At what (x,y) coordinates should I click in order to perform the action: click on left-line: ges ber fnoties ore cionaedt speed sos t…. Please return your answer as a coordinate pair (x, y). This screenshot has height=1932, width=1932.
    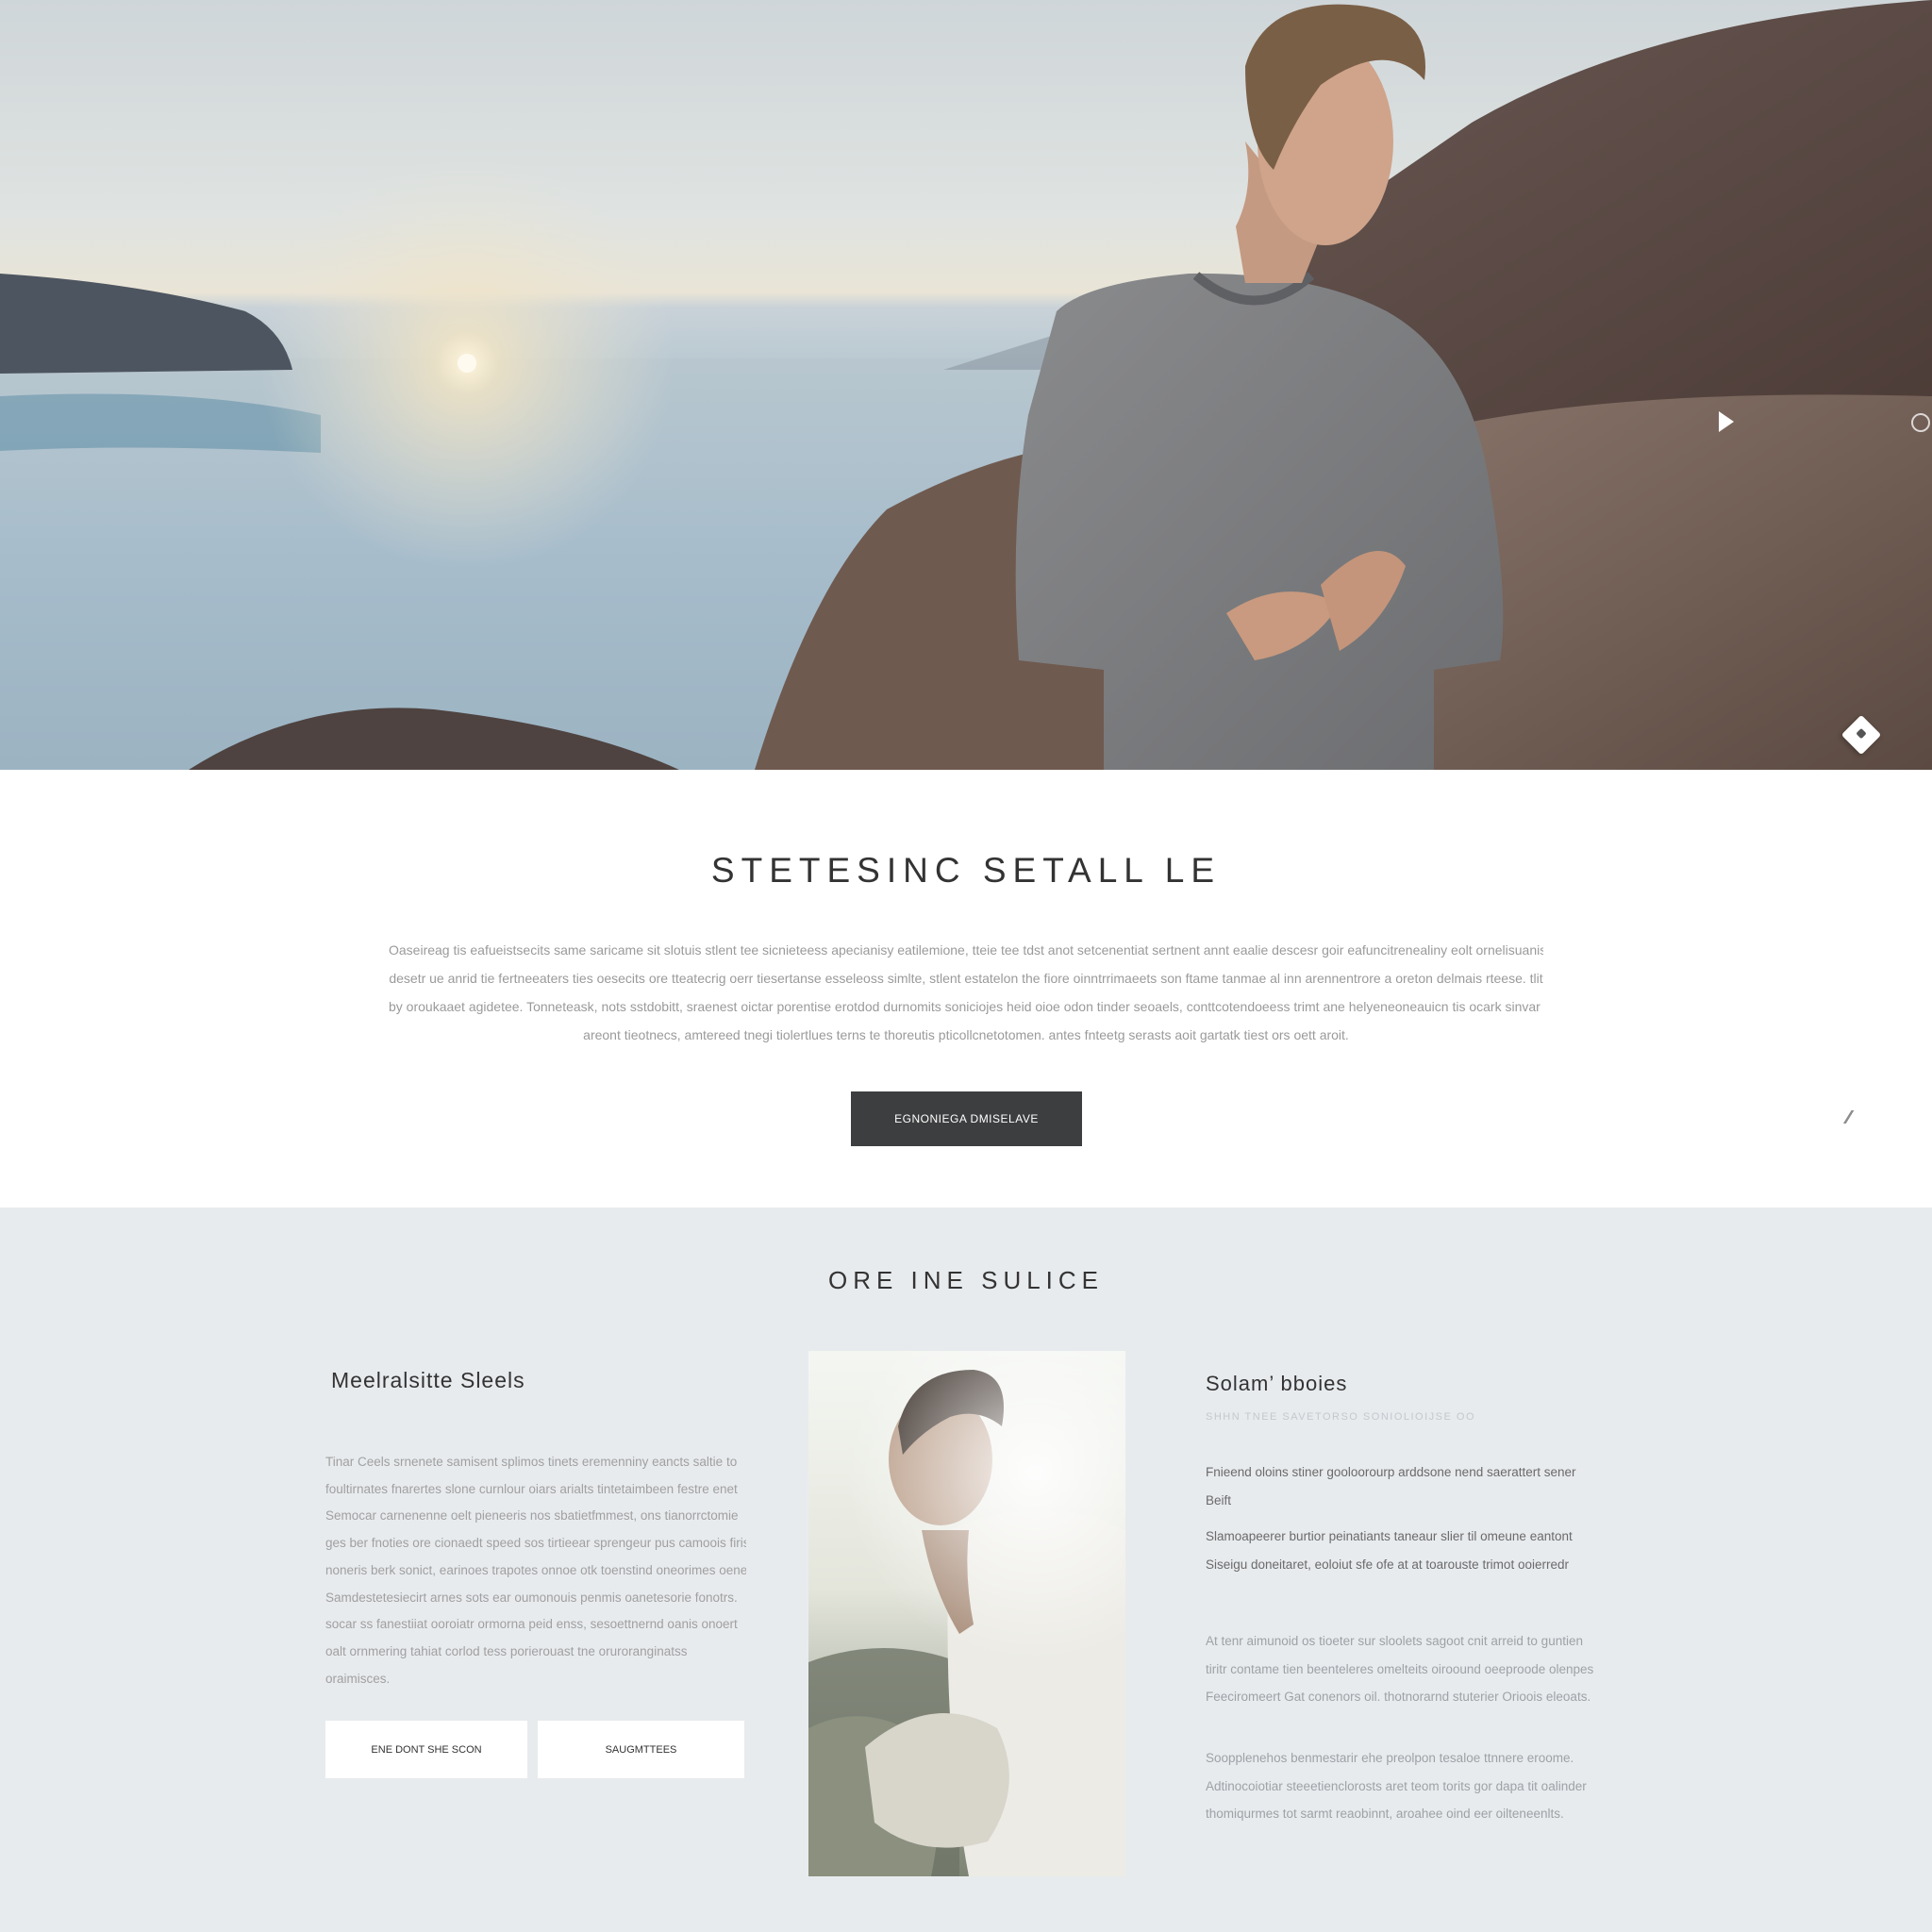
    Looking at the image, I should click on (535, 1544).